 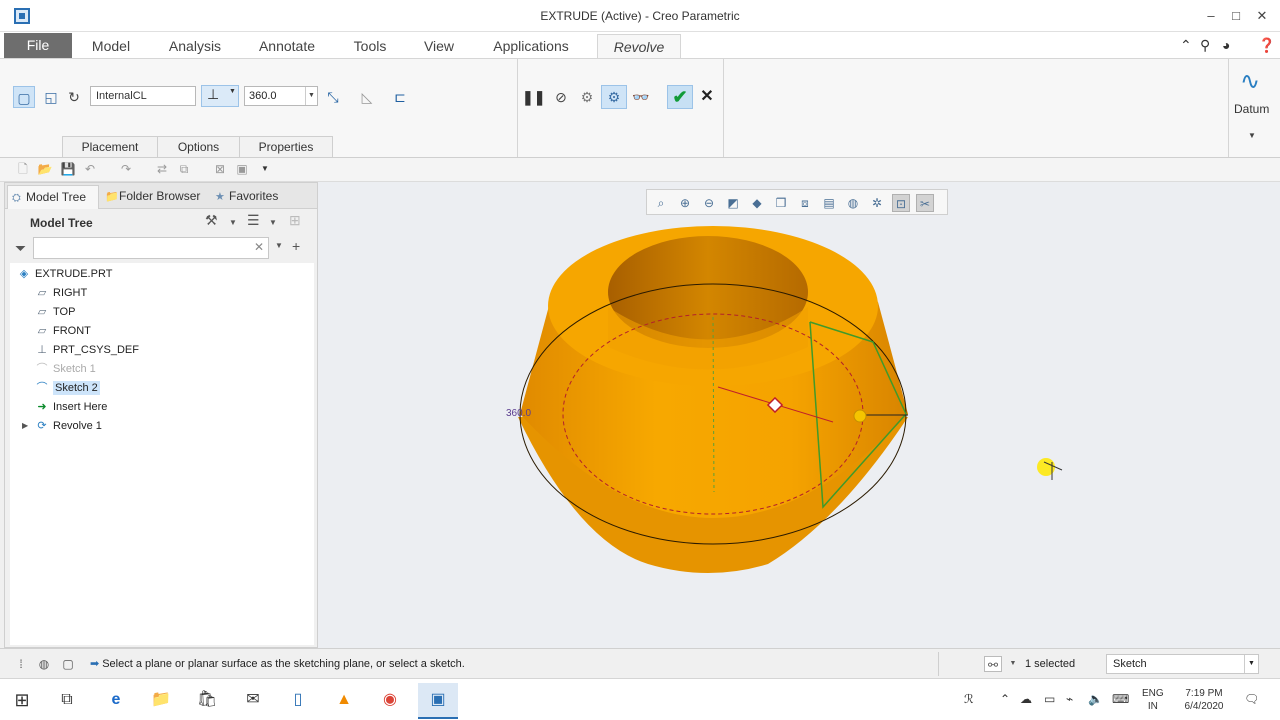 I want to click on network-icon: ⌁, so click(x=1069, y=699).